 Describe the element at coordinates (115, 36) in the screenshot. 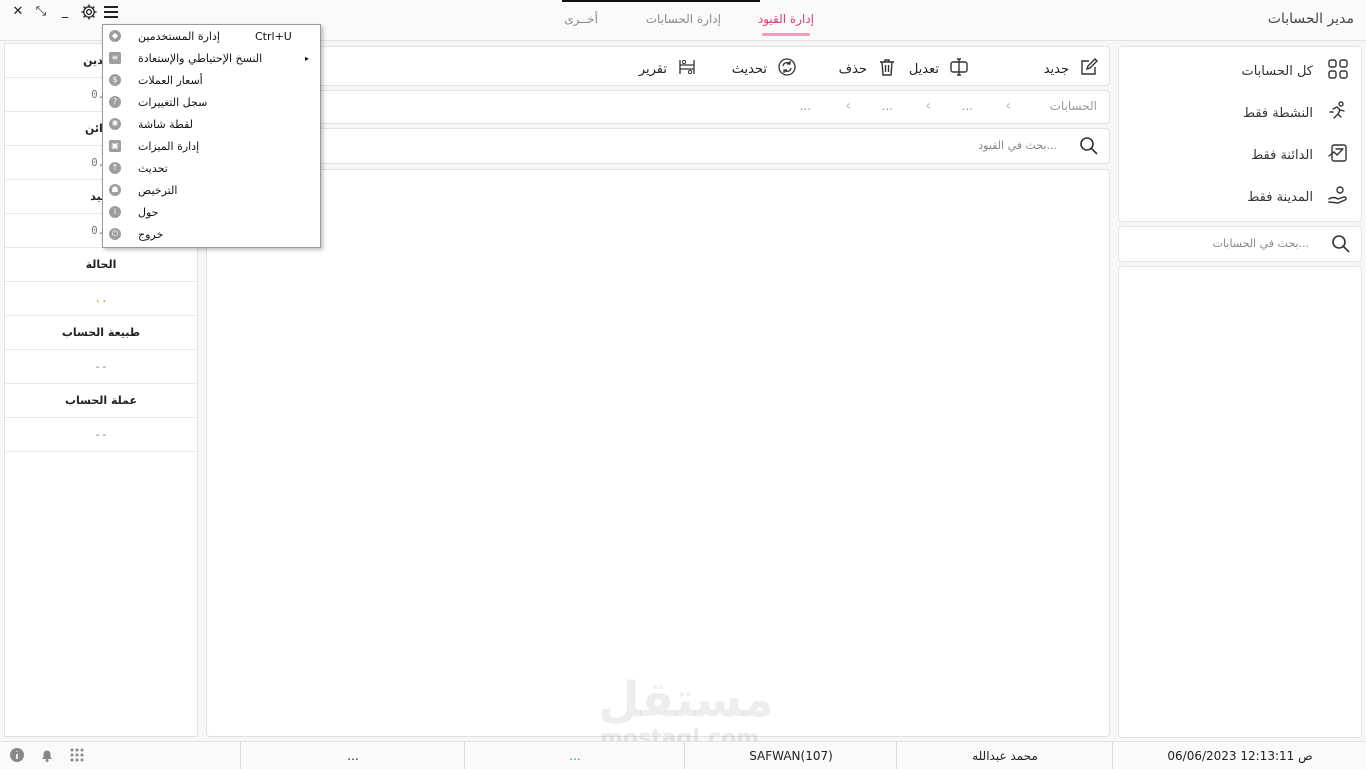

I see `users-icon: ◆` at that location.